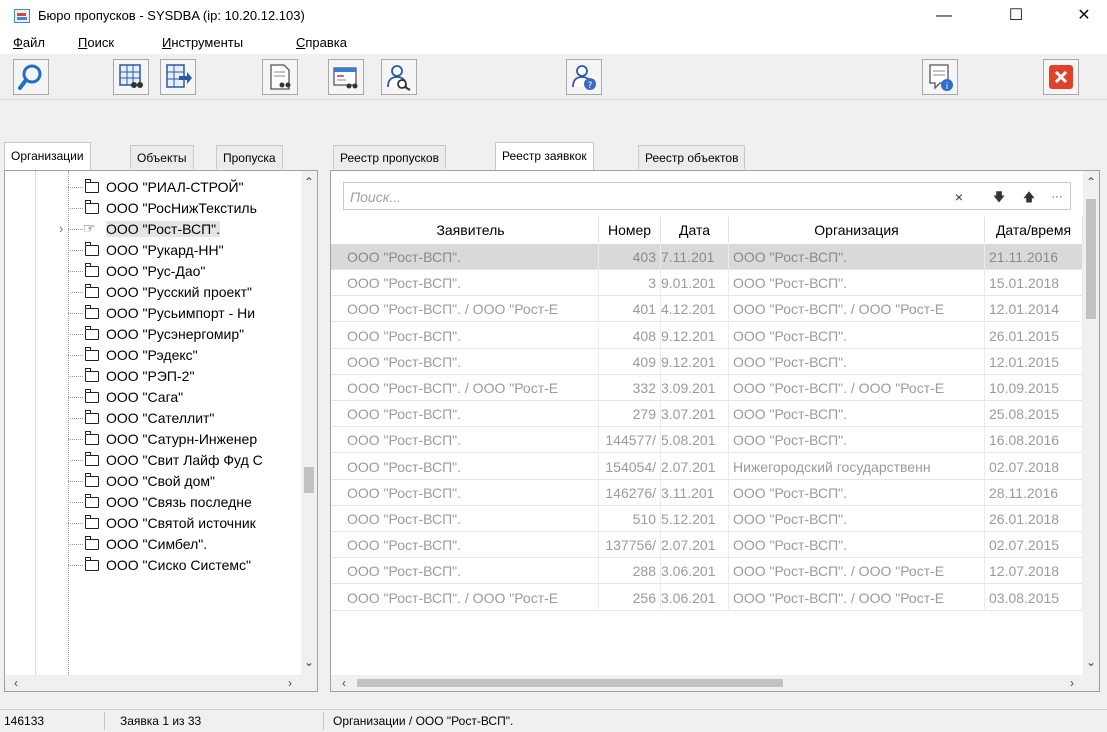 This screenshot has height=732, width=1107. Describe the element at coordinates (1034, 230) in the screenshot. I see `column-header-datetime: Дата/время` at that location.